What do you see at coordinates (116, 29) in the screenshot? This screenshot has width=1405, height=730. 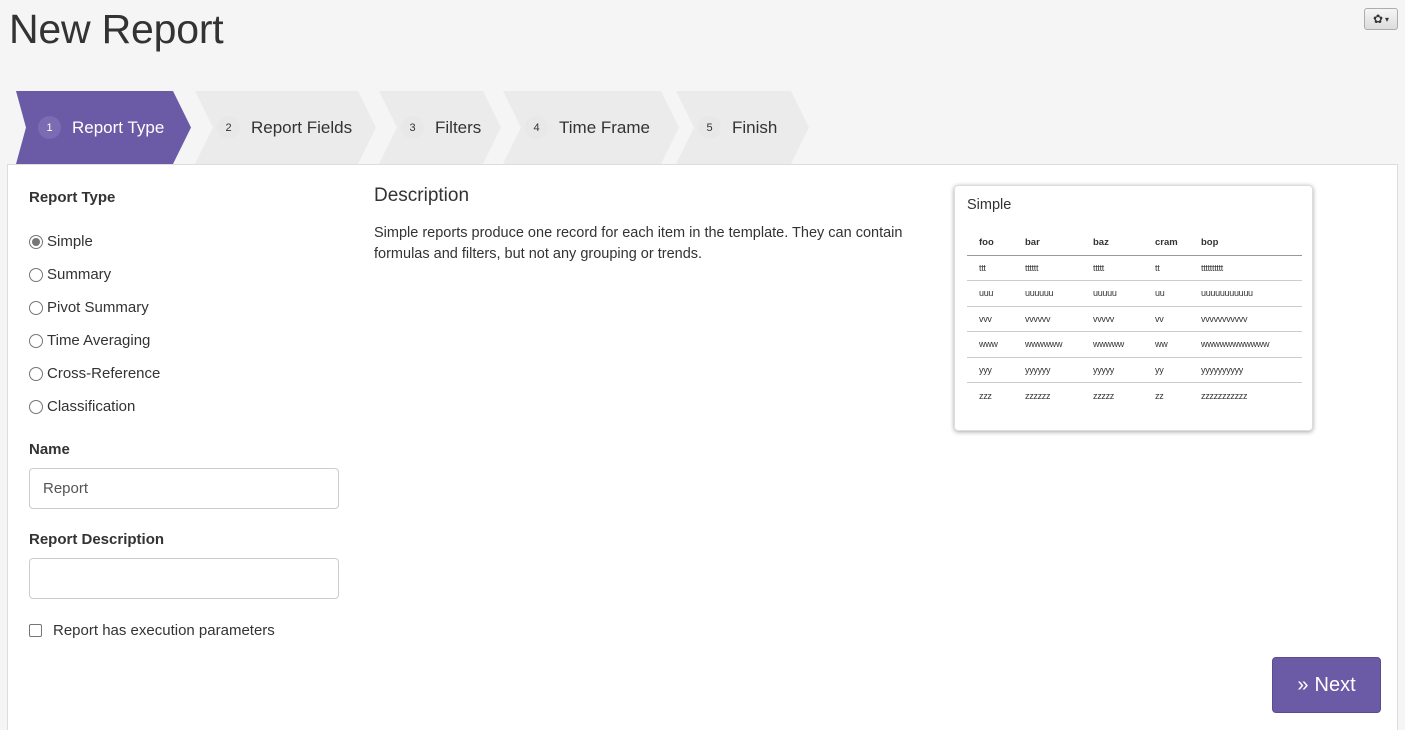 I see `page-title: New Report` at bounding box center [116, 29].